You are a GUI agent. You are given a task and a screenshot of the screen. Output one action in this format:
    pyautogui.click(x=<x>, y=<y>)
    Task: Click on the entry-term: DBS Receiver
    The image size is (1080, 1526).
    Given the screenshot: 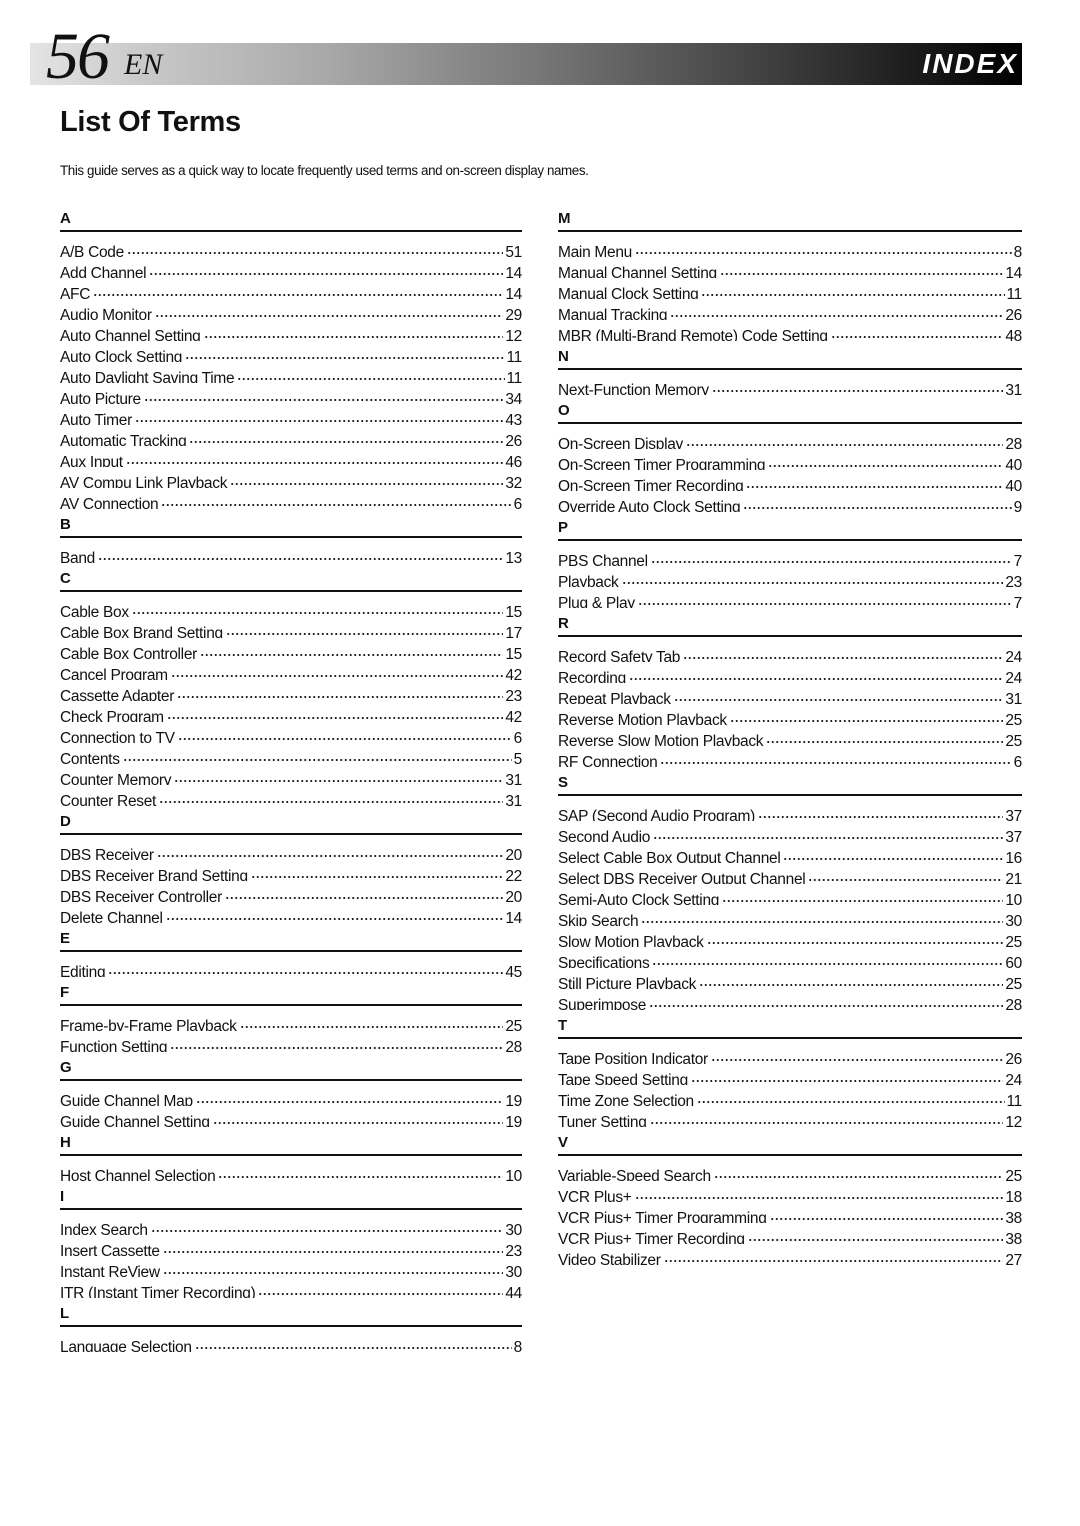 What is the action you would take?
    pyautogui.click(x=107, y=853)
    